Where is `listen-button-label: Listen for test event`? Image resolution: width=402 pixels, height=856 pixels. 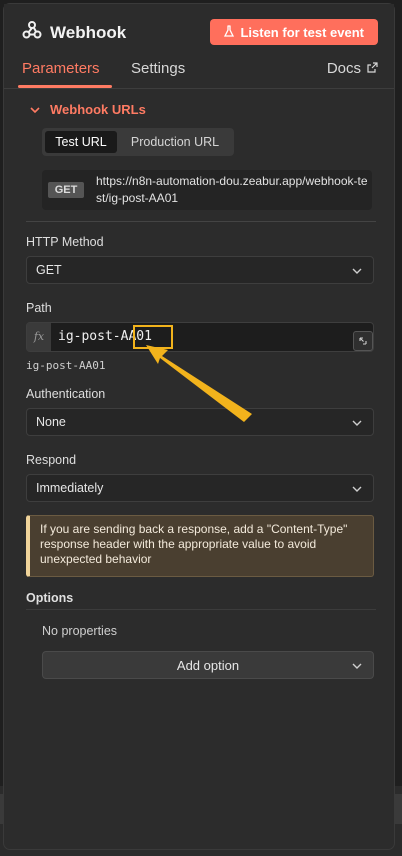 listen-button-label: Listen for test event is located at coordinates (302, 32).